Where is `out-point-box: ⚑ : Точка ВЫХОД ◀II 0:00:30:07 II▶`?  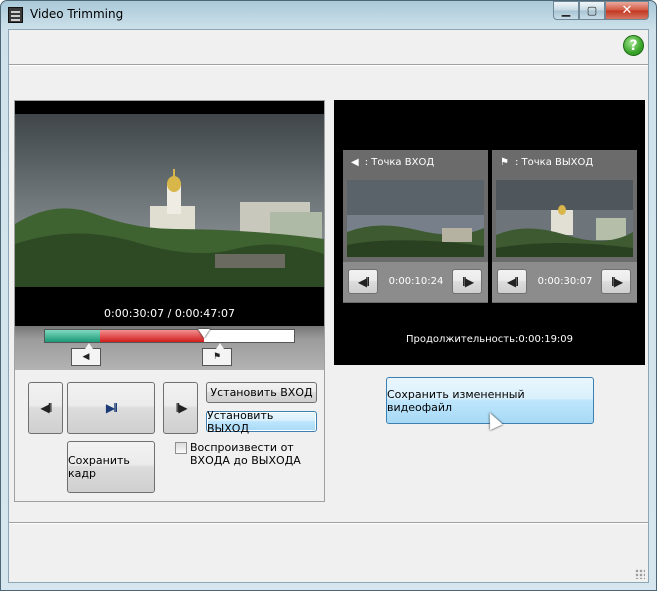
out-point-box: ⚑ : Точка ВЫХОД ◀II 0:00:30:07 II▶ is located at coordinates (564, 226).